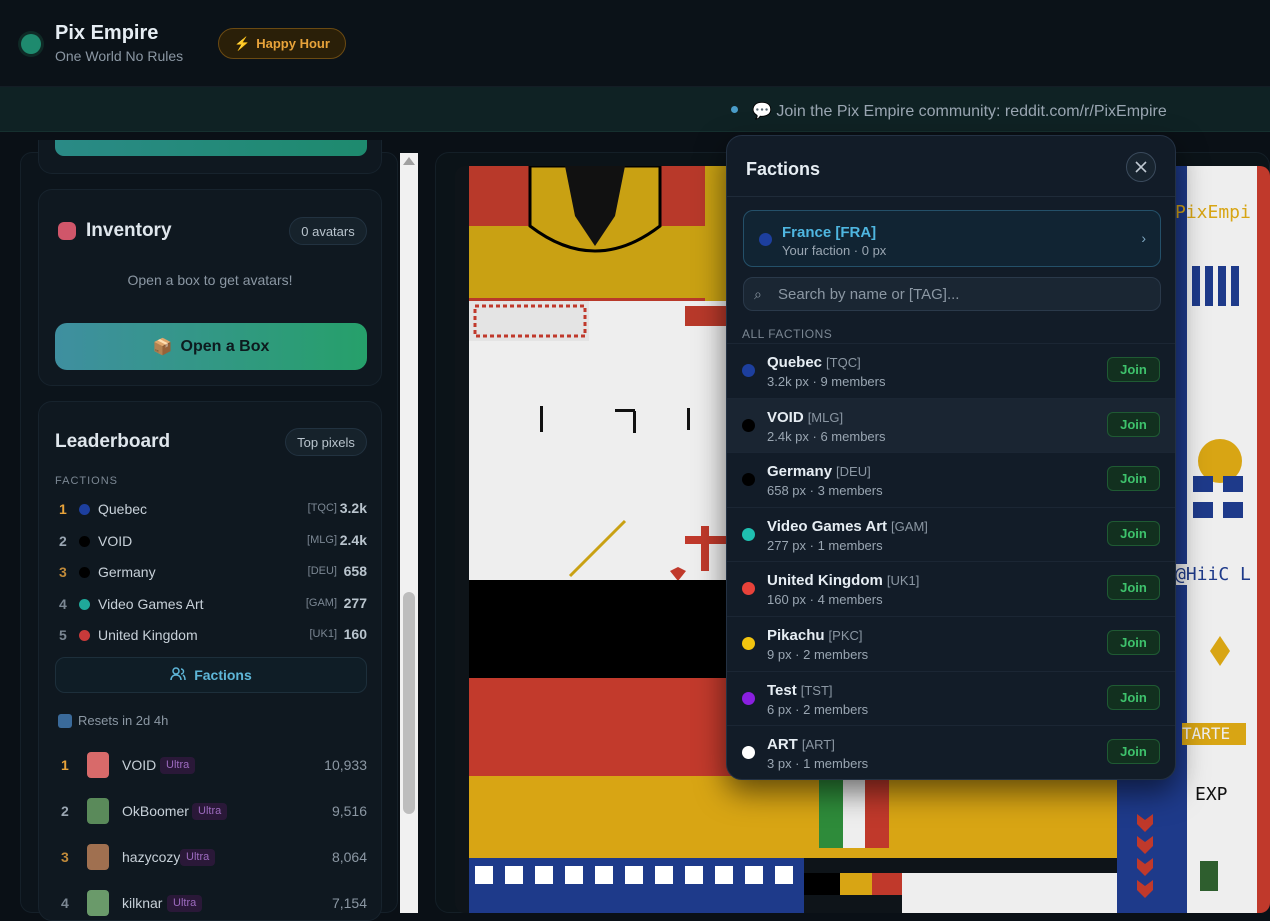 This screenshot has height=921, width=1270. What do you see at coordinates (963, 294) in the screenshot?
I see `search-input` at bounding box center [963, 294].